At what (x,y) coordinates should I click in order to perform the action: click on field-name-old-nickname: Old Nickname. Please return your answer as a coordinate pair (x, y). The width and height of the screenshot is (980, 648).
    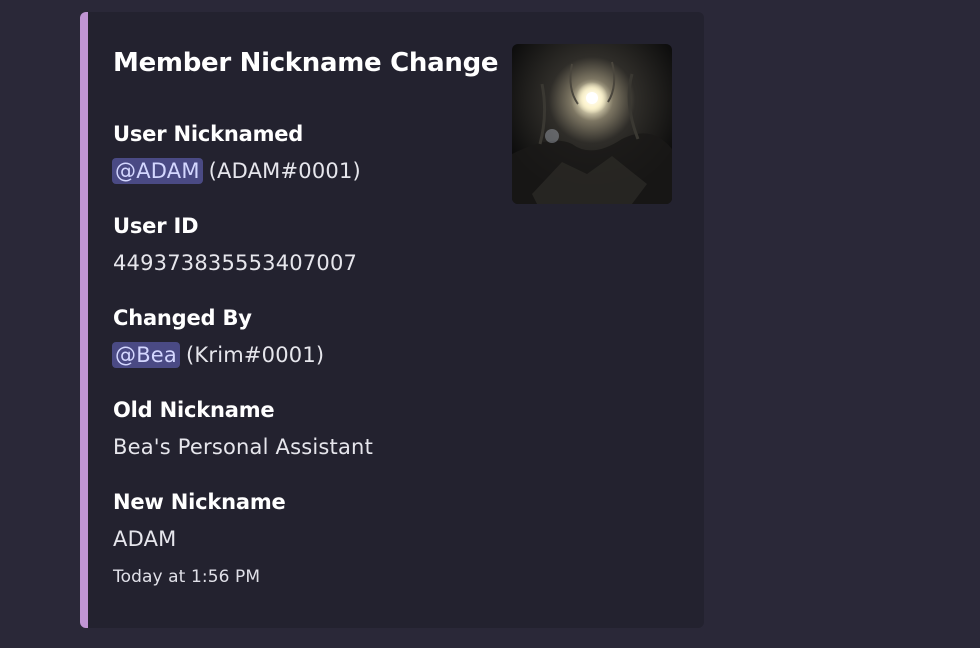
    Looking at the image, I should click on (194, 410).